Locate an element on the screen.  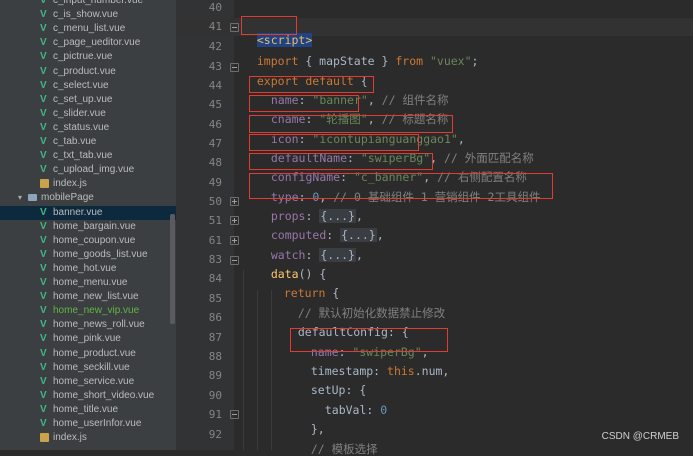
tree-item: Vc_set_up.vue is located at coordinates (88, 100).